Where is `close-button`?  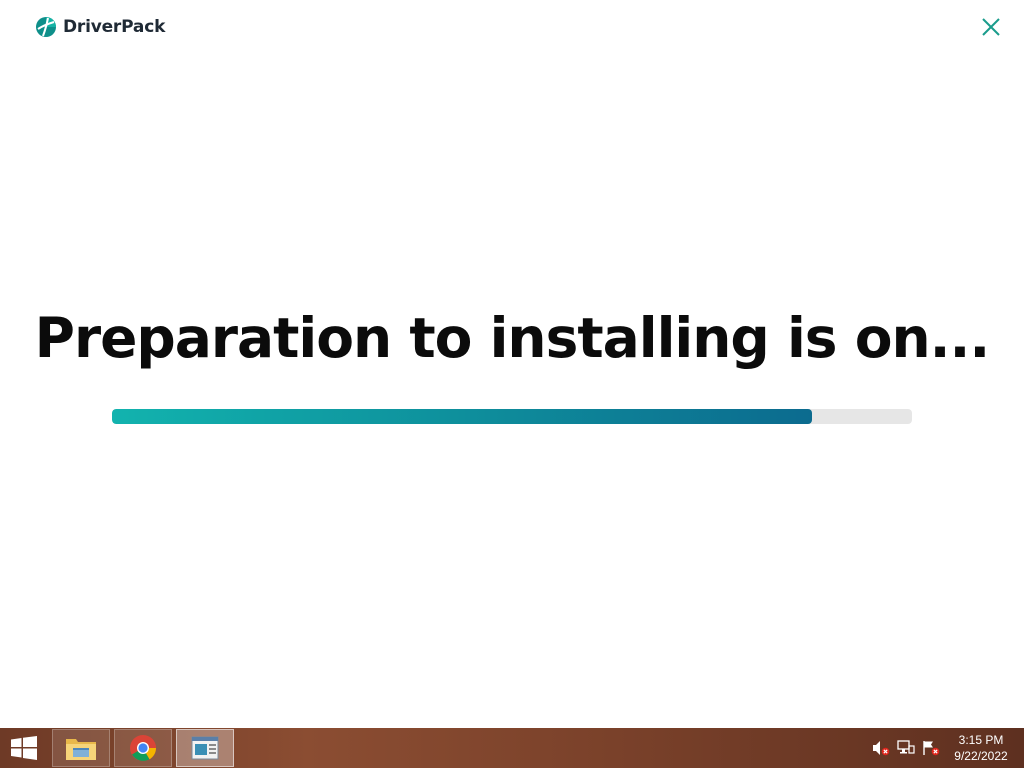 close-button is located at coordinates (991, 27).